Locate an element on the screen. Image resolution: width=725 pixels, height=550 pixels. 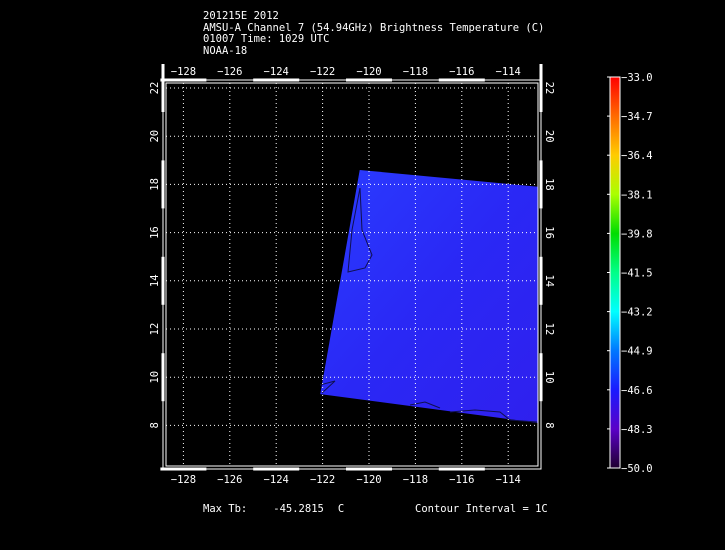
x-tick-label-top: −126 is located at coordinates (229, 72).